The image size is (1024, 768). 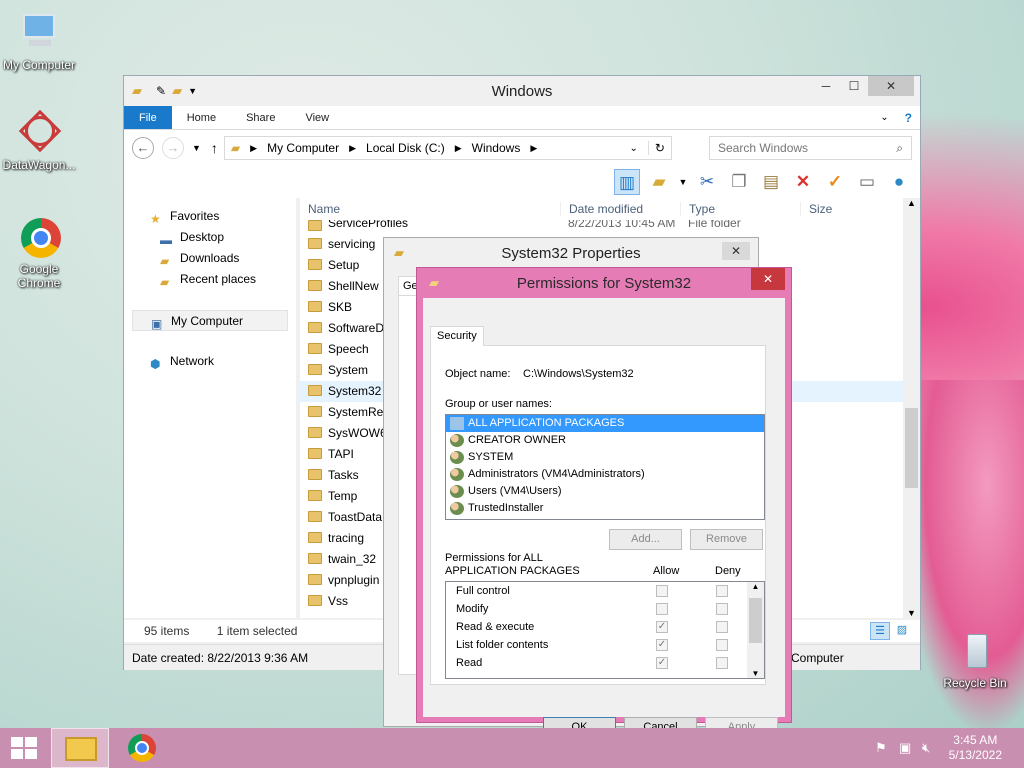 What do you see at coordinates (457, 336) in the screenshot?
I see `tab-security: Security` at bounding box center [457, 336].